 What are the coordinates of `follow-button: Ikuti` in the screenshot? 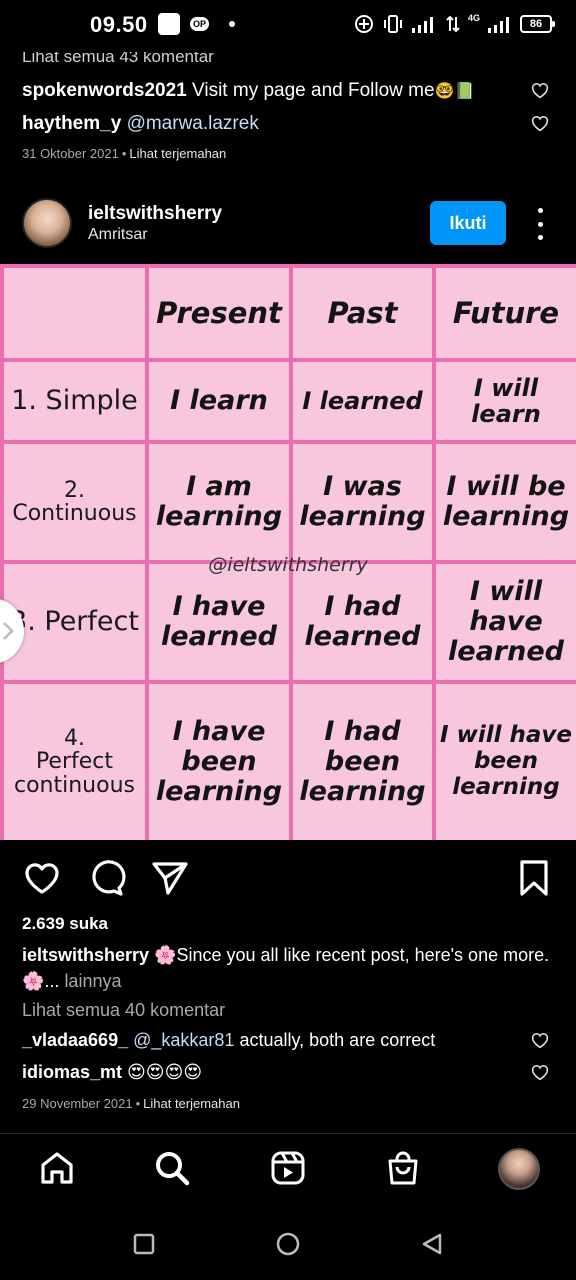 It's located at (468, 223).